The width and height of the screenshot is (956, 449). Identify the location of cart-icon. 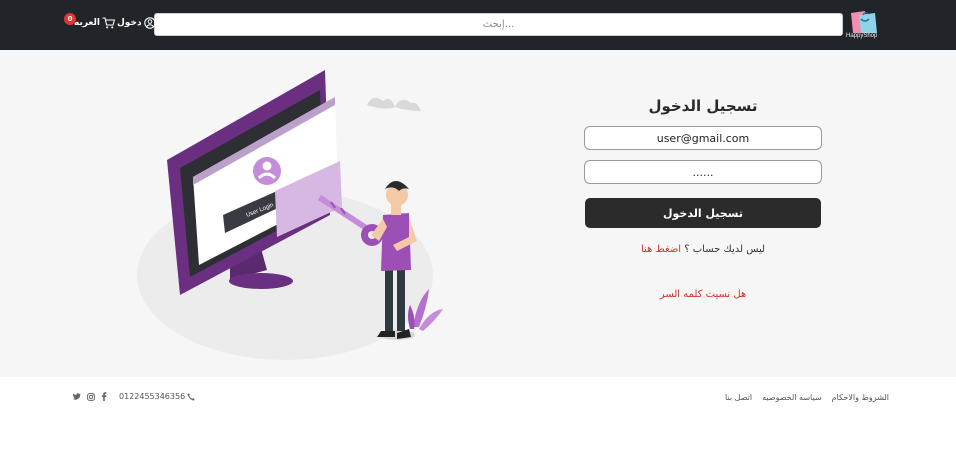
(108, 23).